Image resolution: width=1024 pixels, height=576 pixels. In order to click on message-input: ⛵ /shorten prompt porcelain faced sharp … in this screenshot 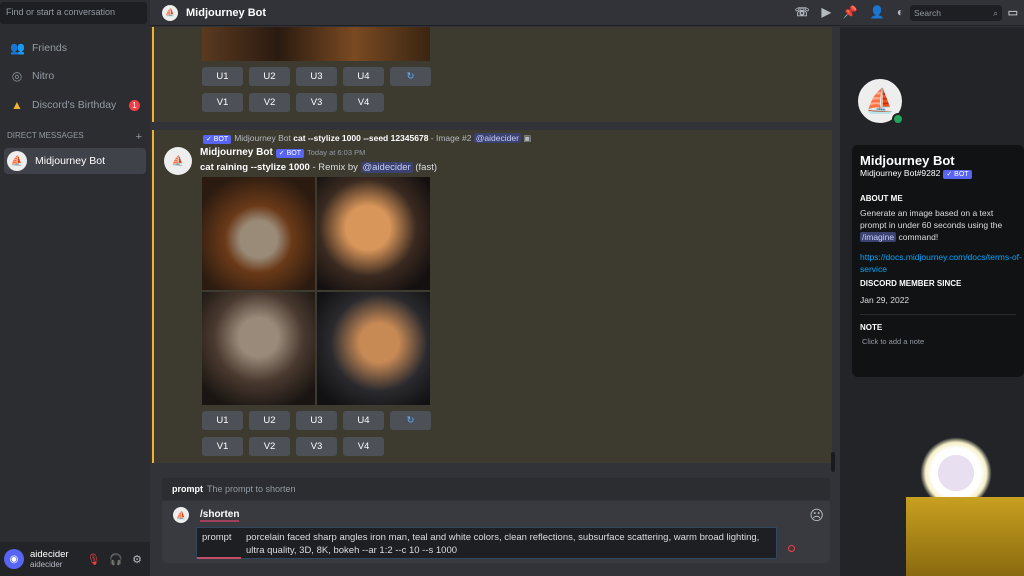, I will do `click(496, 532)`.